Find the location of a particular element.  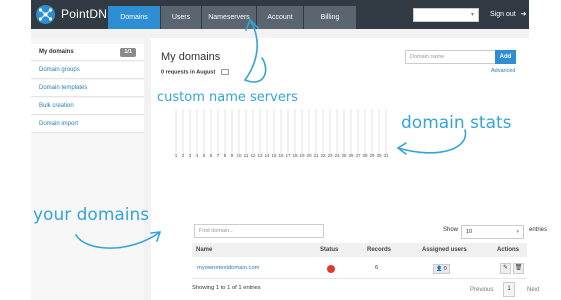

arrow-to-nameservers is located at coordinates (255, 51).